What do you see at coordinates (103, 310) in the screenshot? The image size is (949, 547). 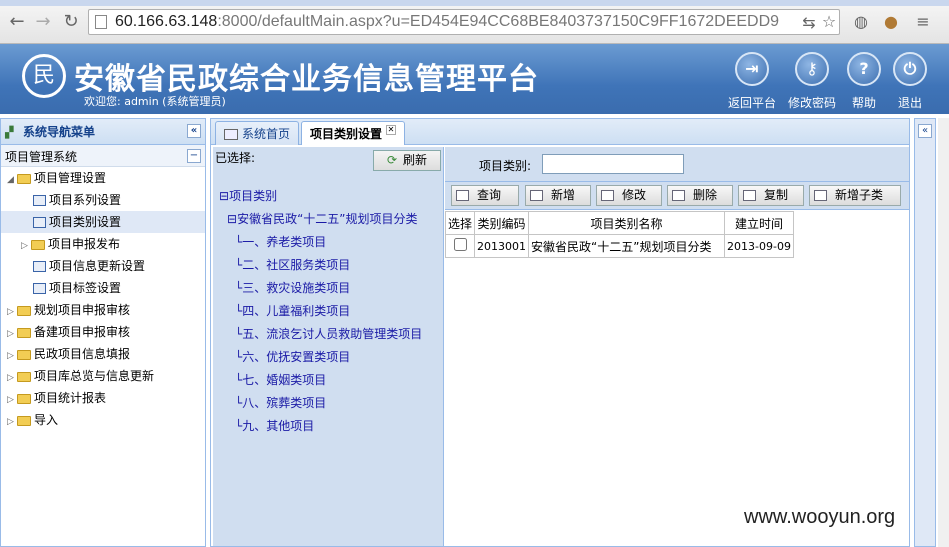 I see `sidebar-item-plan-review: ▷ 规划项目申报审核` at bounding box center [103, 310].